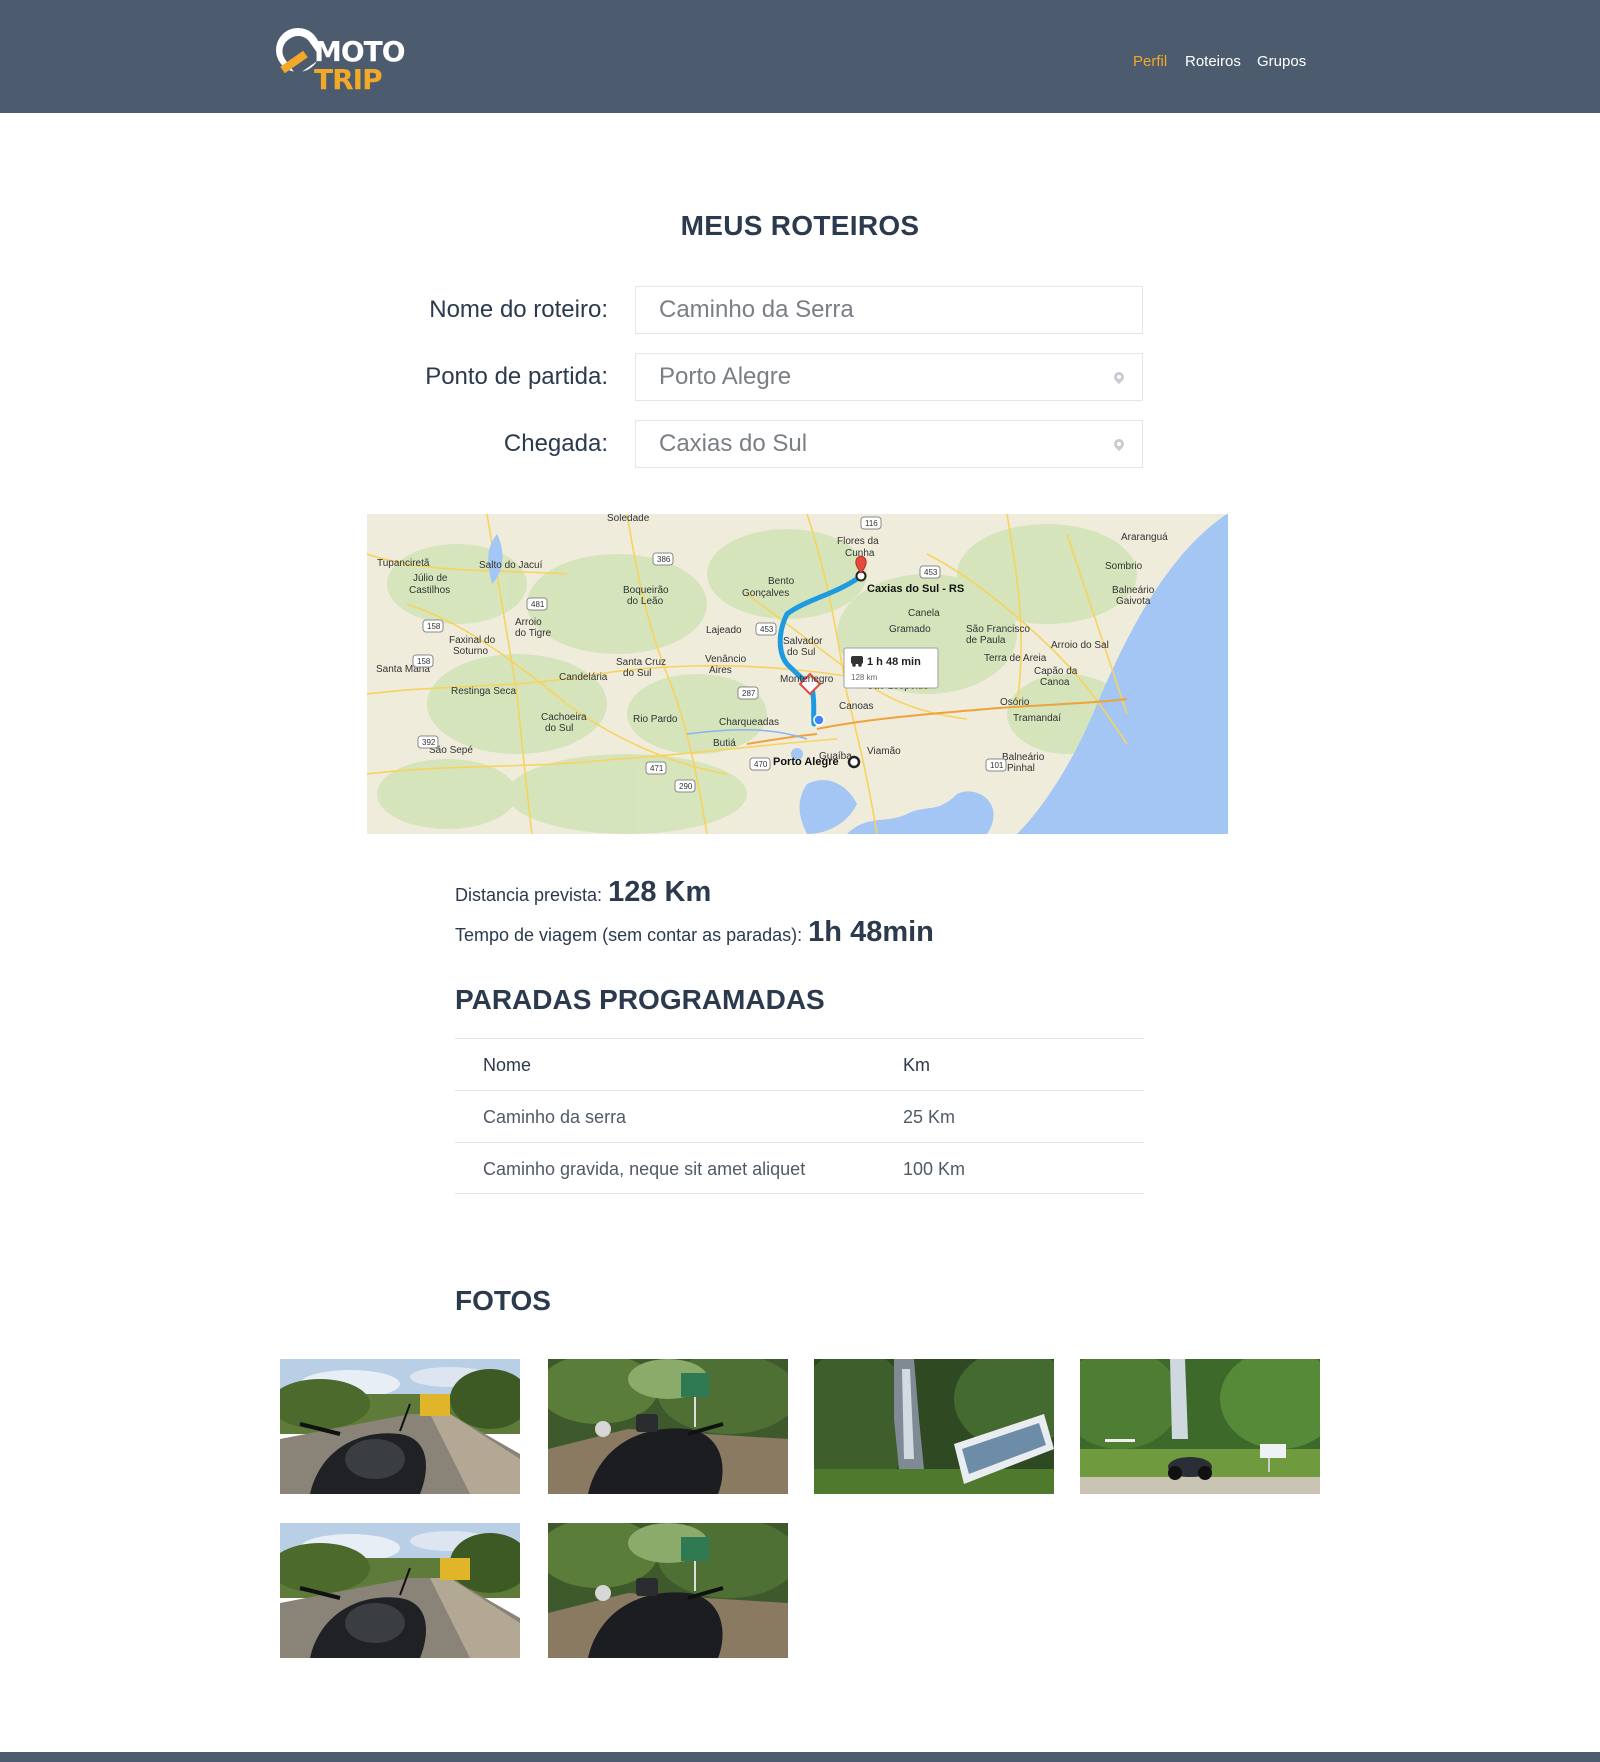 The width and height of the screenshot is (1600, 1762). What do you see at coordinates (856, 706) in the screenshot?
I see `svg-text: Canoas` at bounding box center [856, 706].